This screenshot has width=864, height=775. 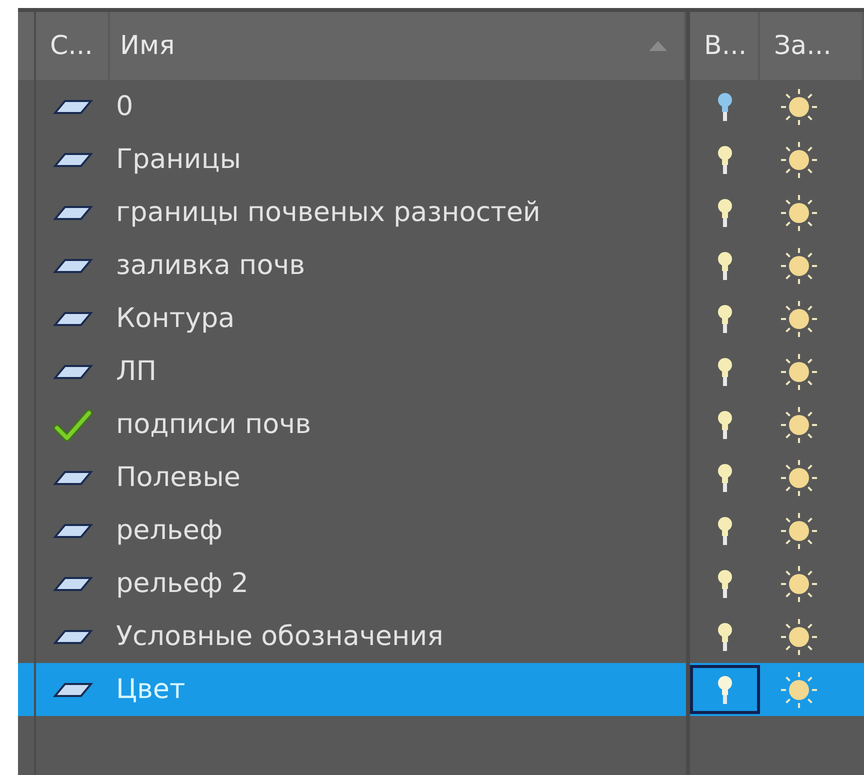 What do you see at coordinates (441, 583) in the screenshot?
I see `table-row: рельеф 2` at bounding box center [441, 583].